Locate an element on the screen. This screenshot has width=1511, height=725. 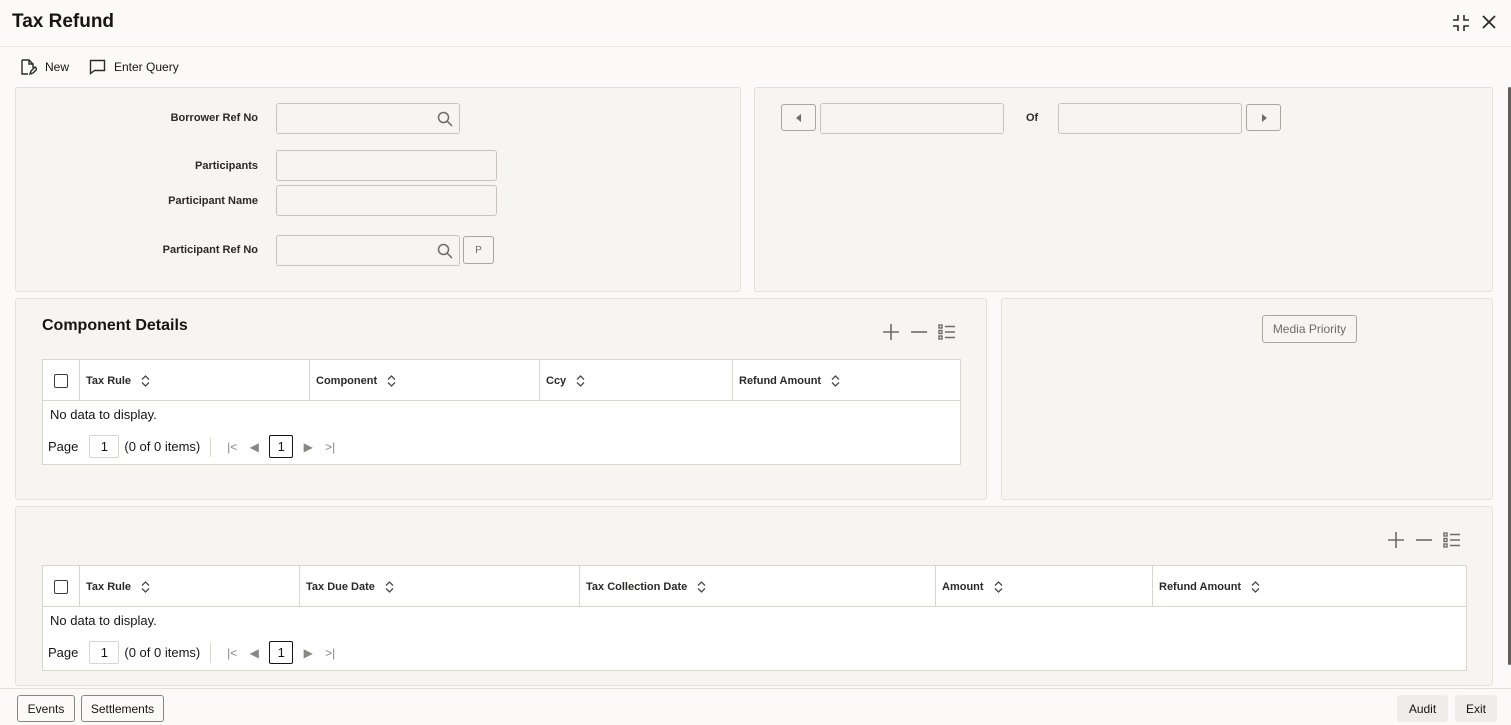
column-label: Component is located at coordinates (347, 380).